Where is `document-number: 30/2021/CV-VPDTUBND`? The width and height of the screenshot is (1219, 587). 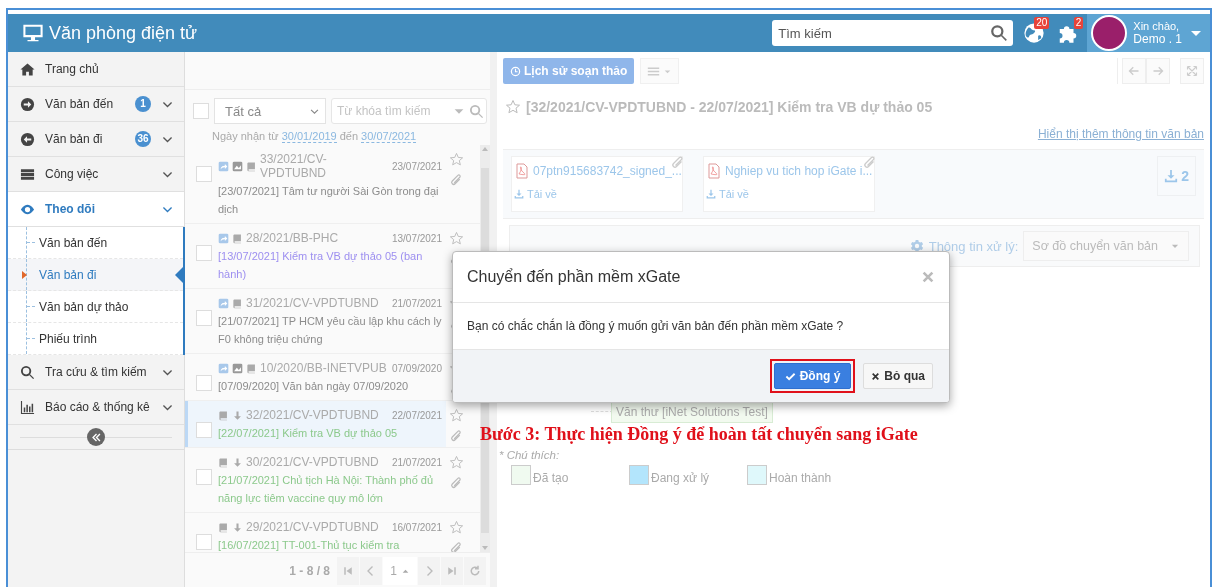 document-number: 30/2021/CV-VPDTUBND is located at coordinates (313, 462).